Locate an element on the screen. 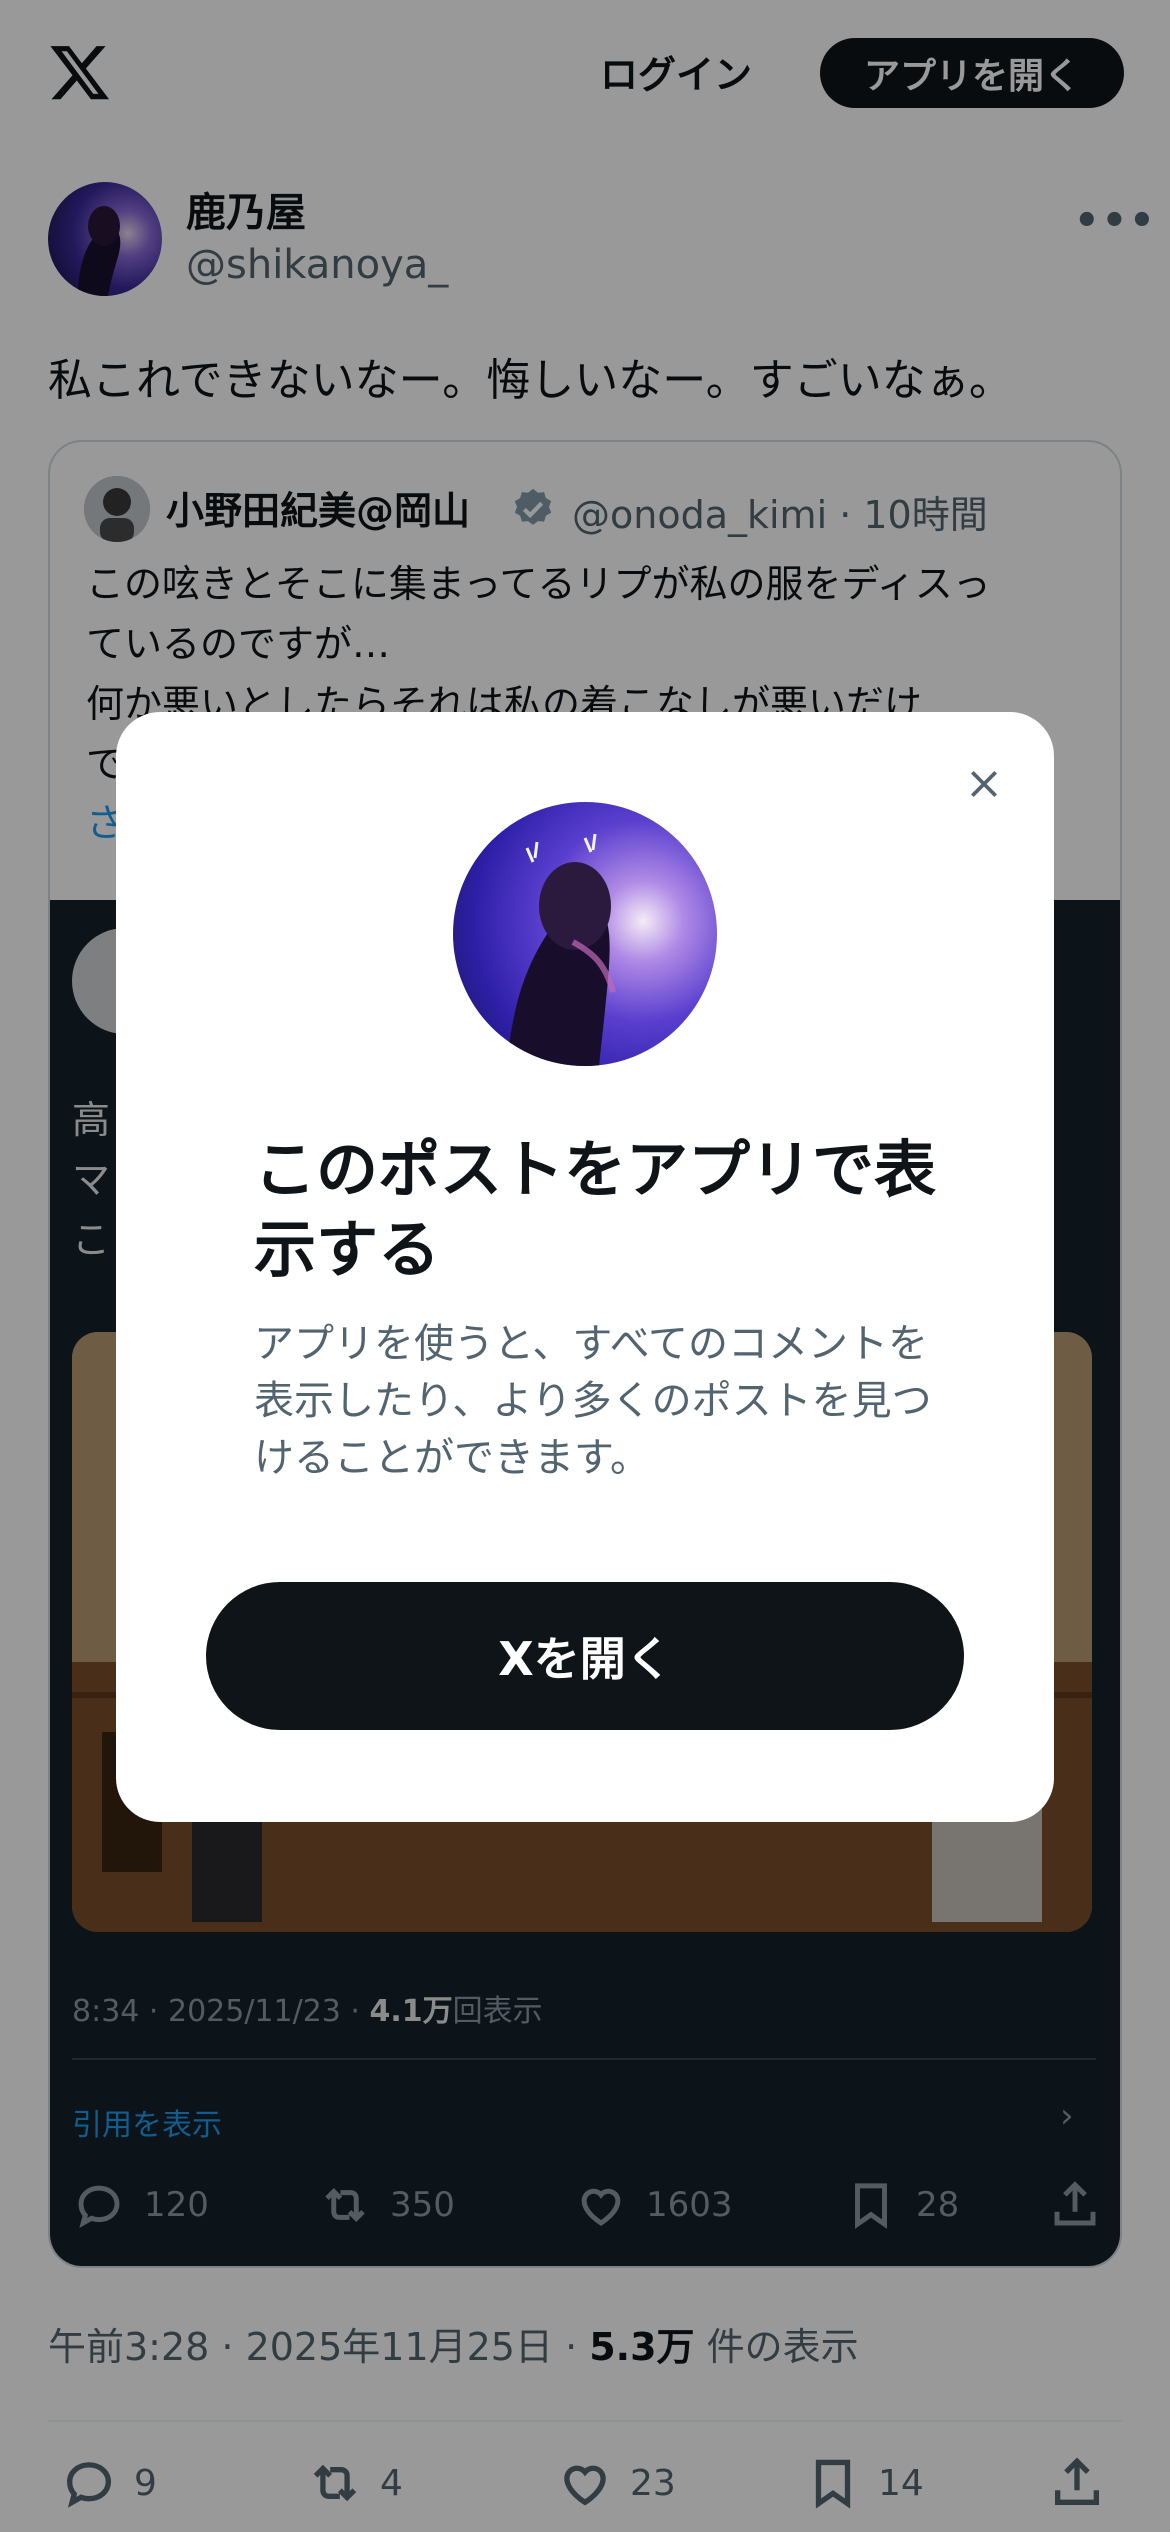 The image size is (1170, 2532). close-icon is located at coordinates (984, 784).